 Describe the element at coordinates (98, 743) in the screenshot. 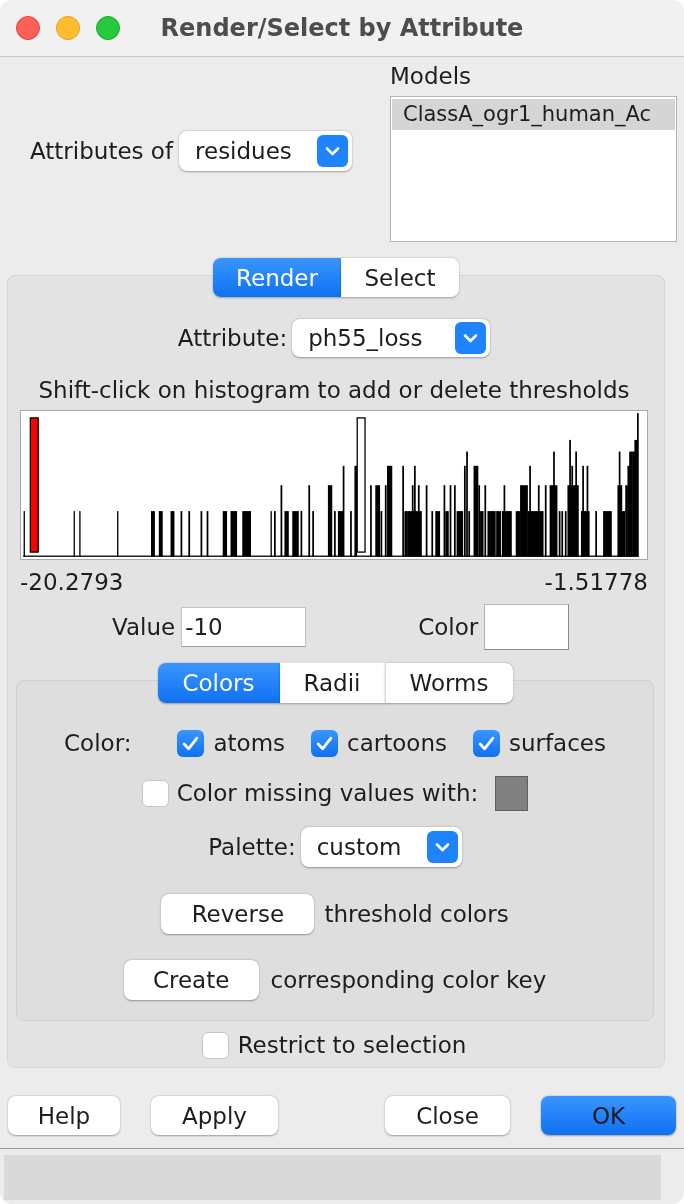

I see `field-label: Color:` at that location.